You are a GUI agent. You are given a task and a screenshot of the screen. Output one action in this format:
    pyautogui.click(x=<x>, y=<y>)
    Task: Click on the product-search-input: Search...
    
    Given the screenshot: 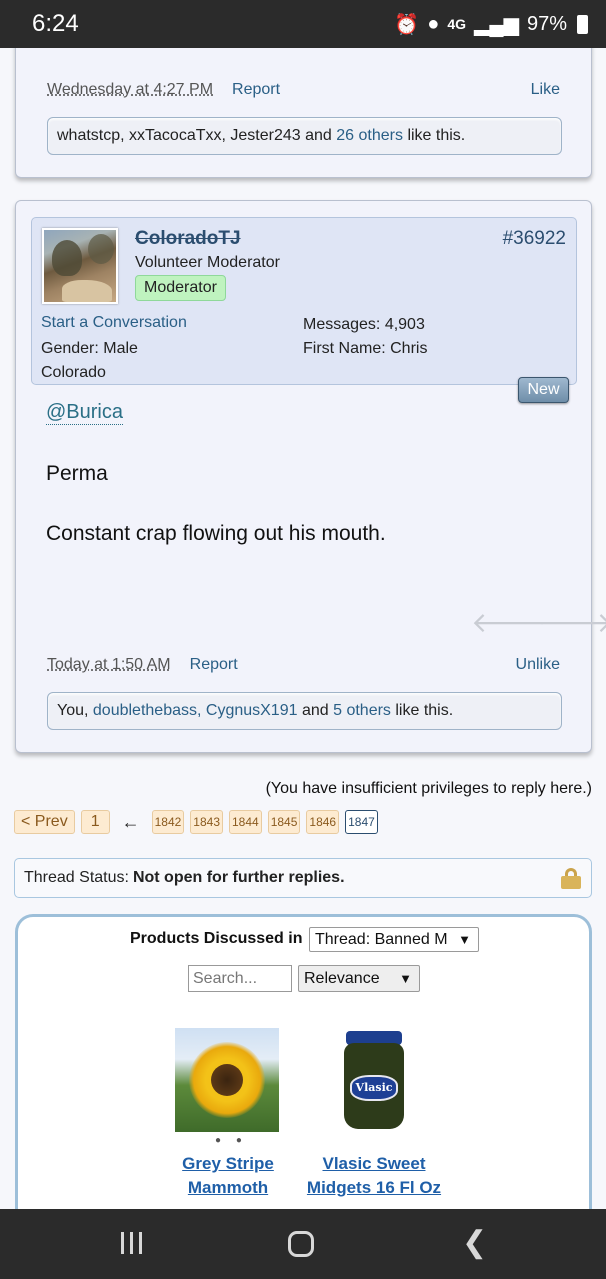 What is the action you would take?
    pyautogui.click(x=240, y=978)
    